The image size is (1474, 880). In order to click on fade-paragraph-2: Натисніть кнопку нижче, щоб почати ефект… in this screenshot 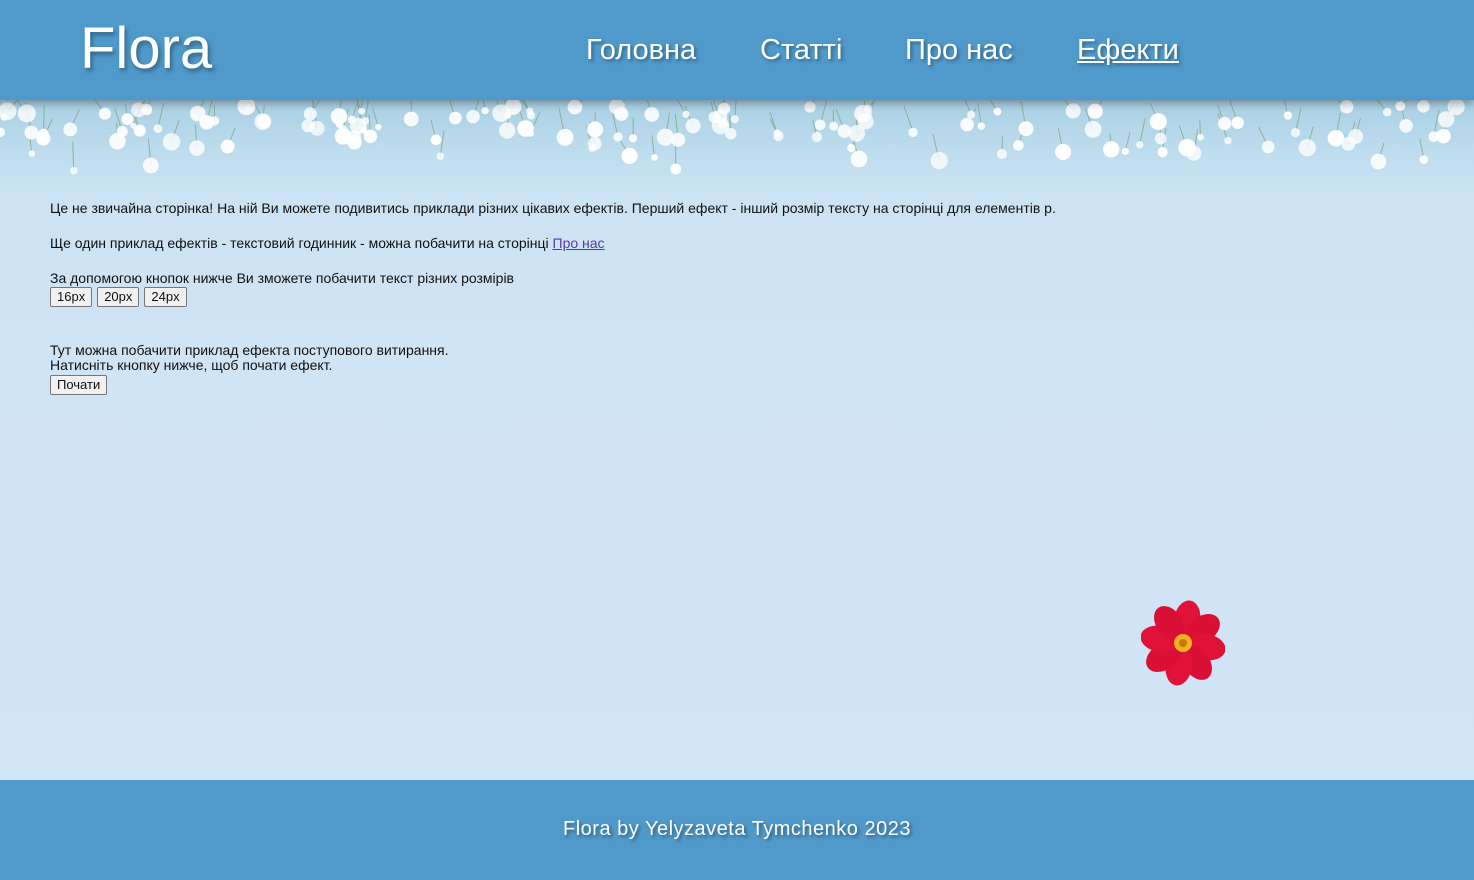, I will do `click(191, 365)`.